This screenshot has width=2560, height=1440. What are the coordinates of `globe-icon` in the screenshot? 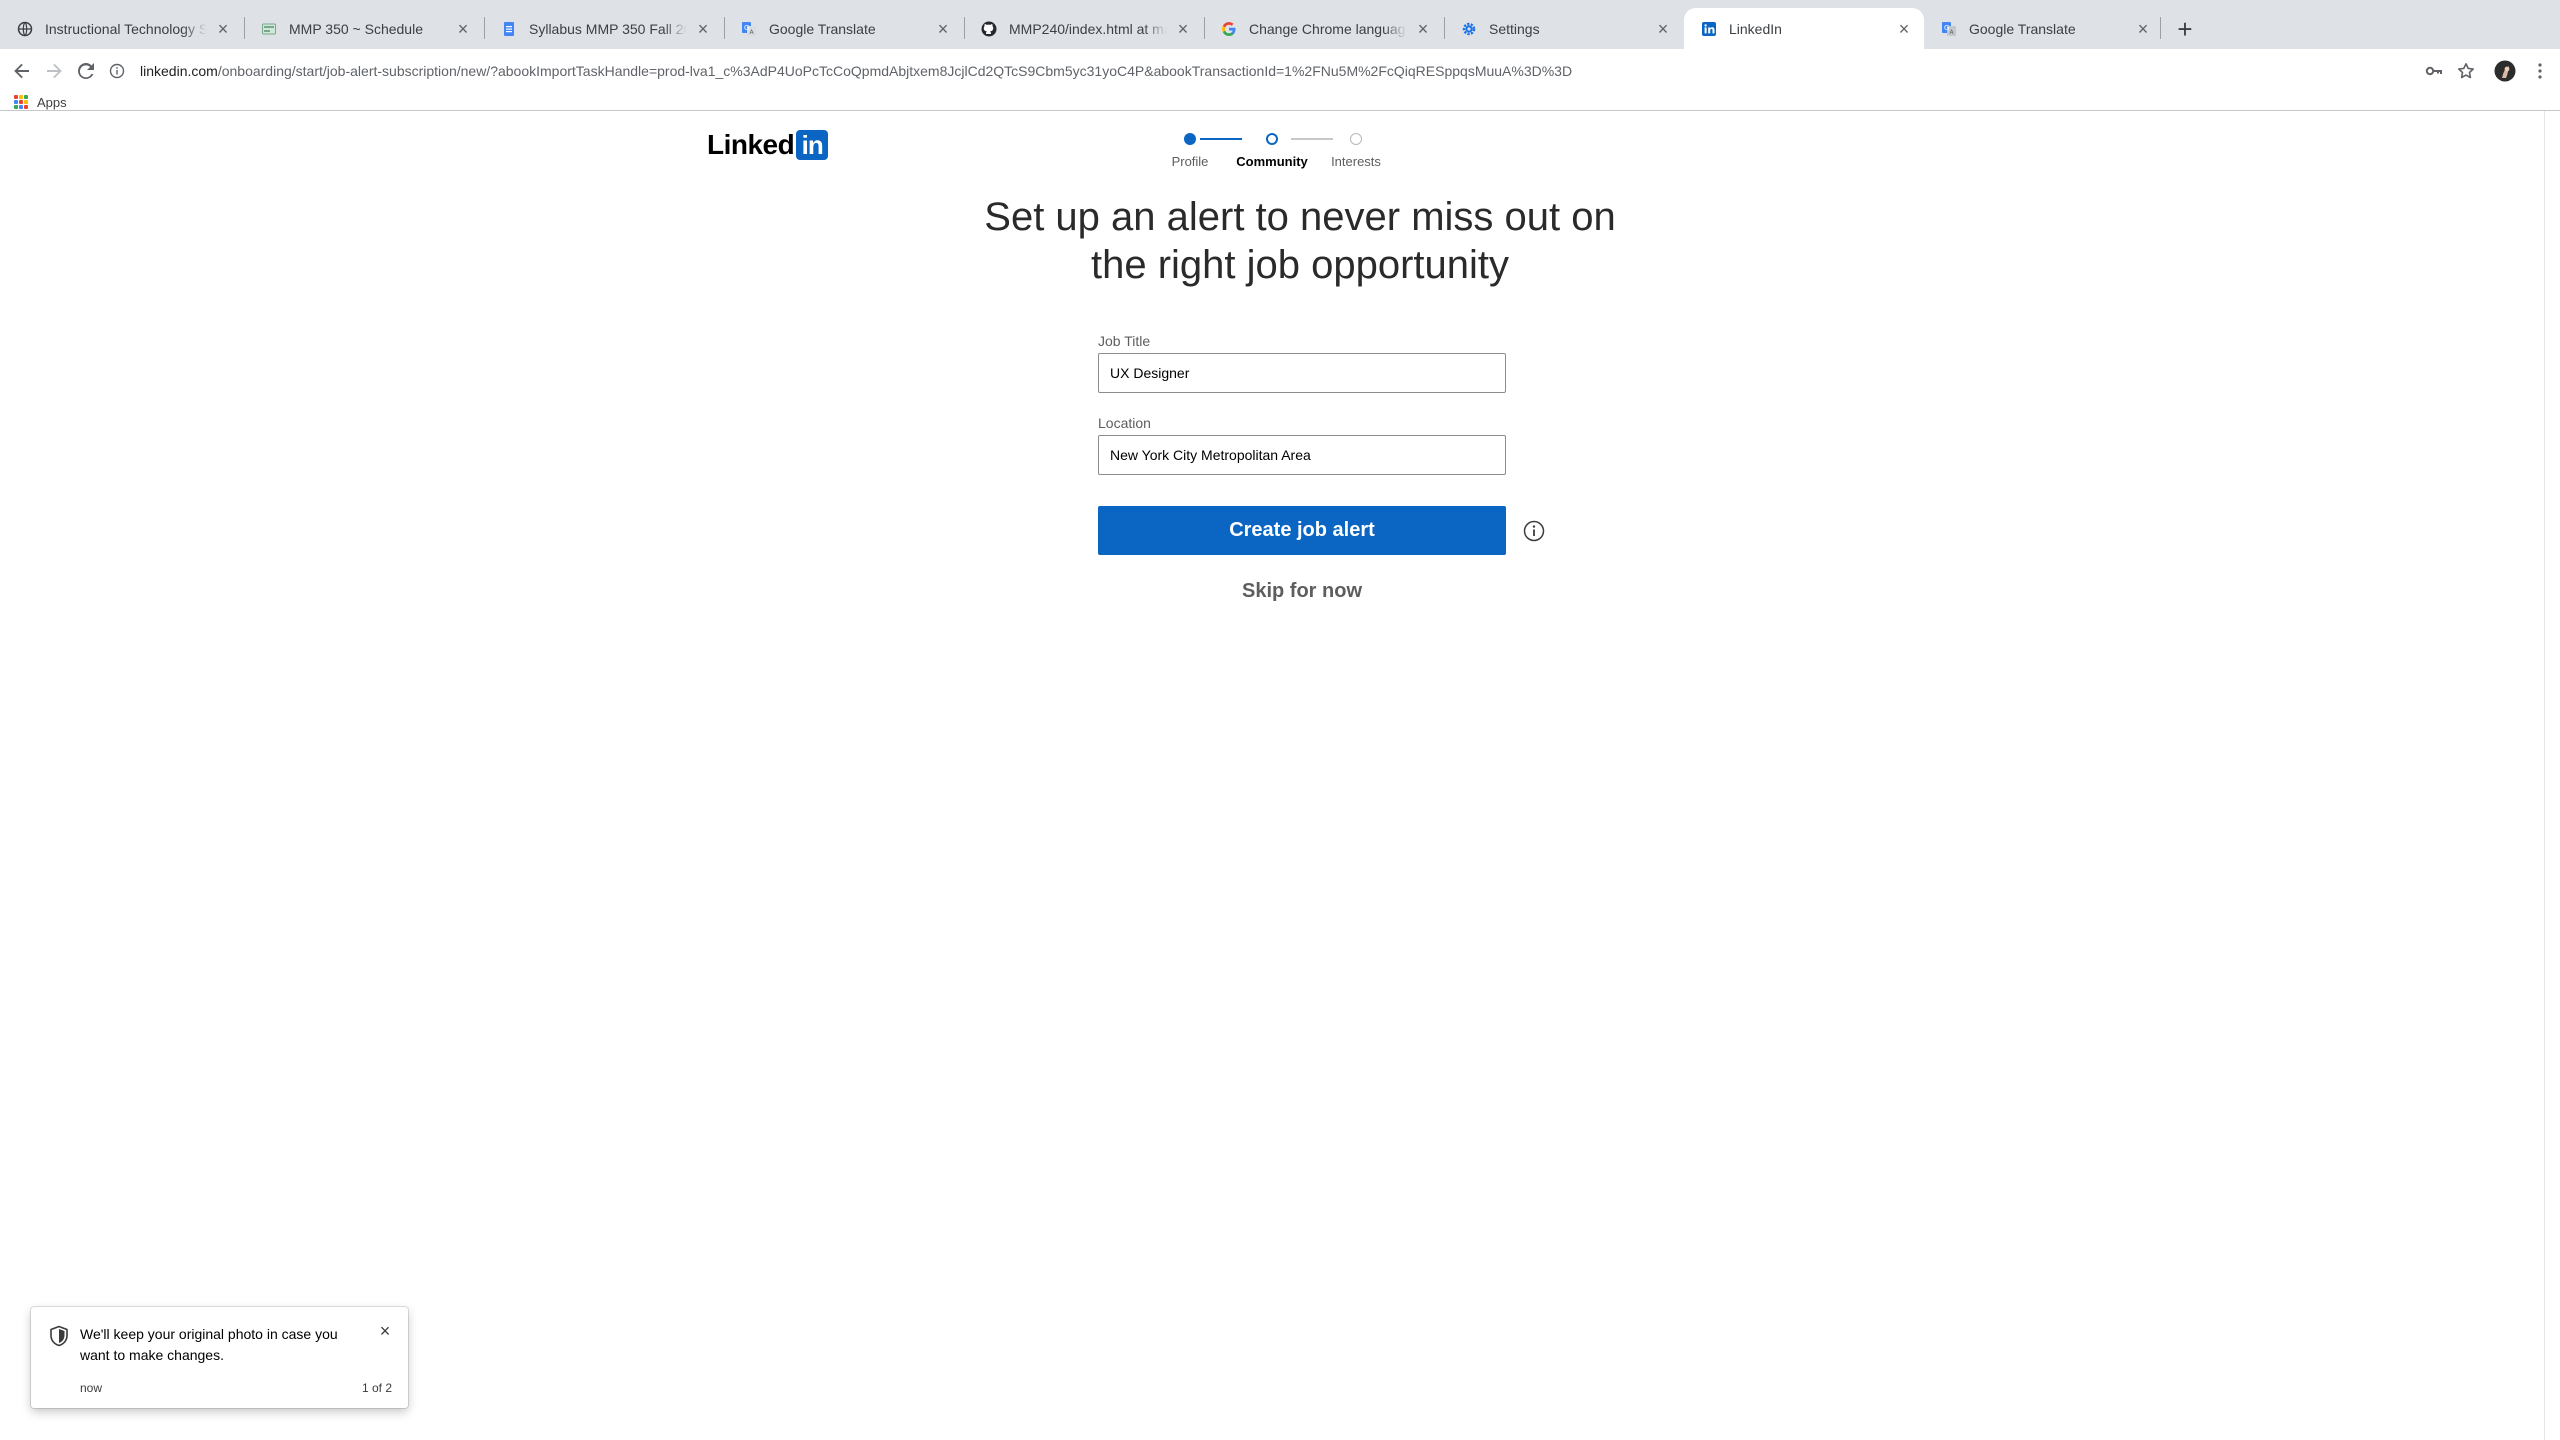 It's located at (25, 29).